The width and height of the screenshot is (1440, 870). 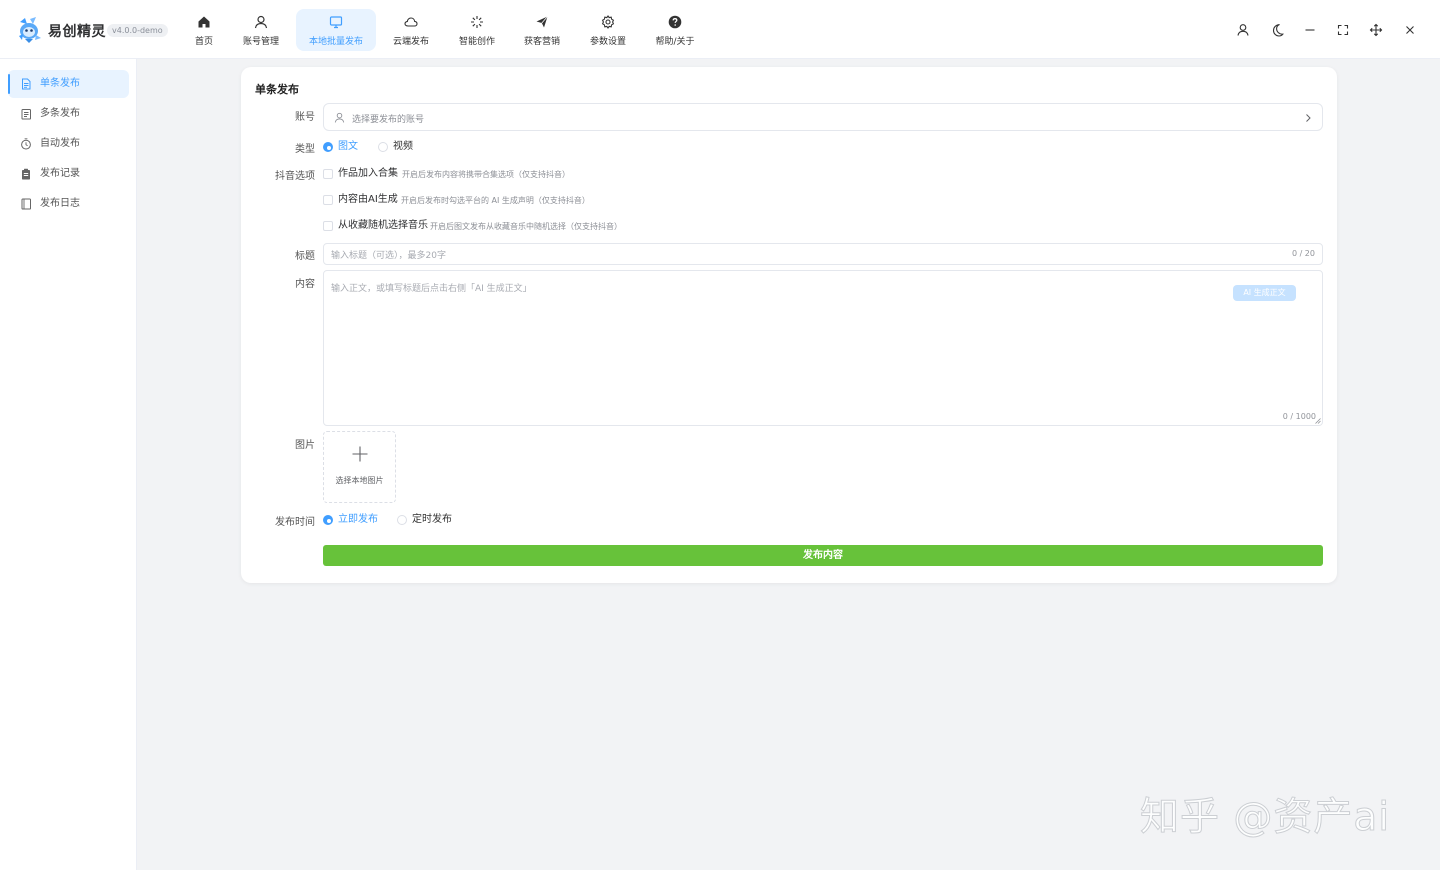 I want to click on cloud-icon, so click(x=411, y=22).